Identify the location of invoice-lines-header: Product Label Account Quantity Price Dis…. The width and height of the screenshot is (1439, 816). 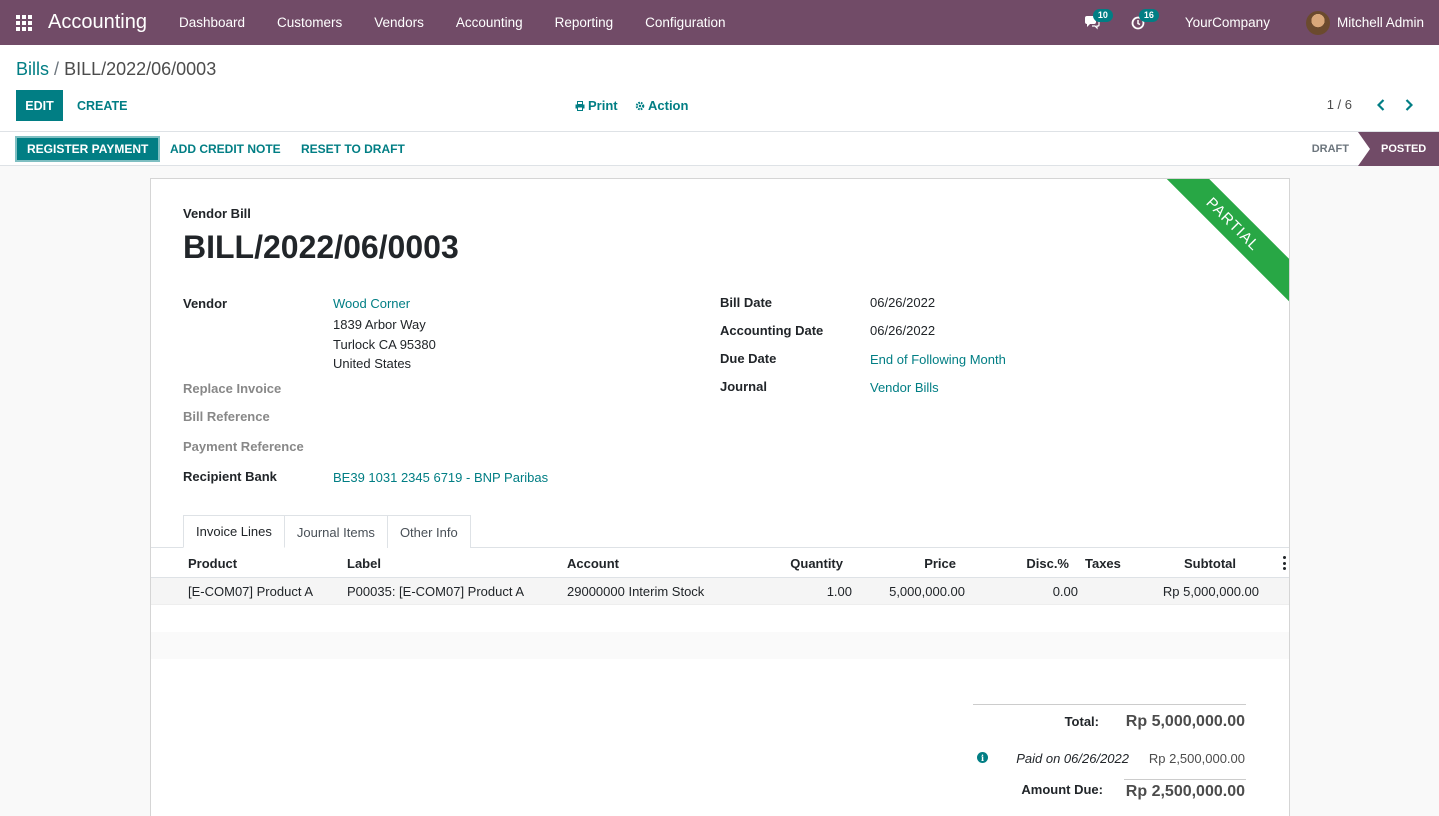
(720, 563).